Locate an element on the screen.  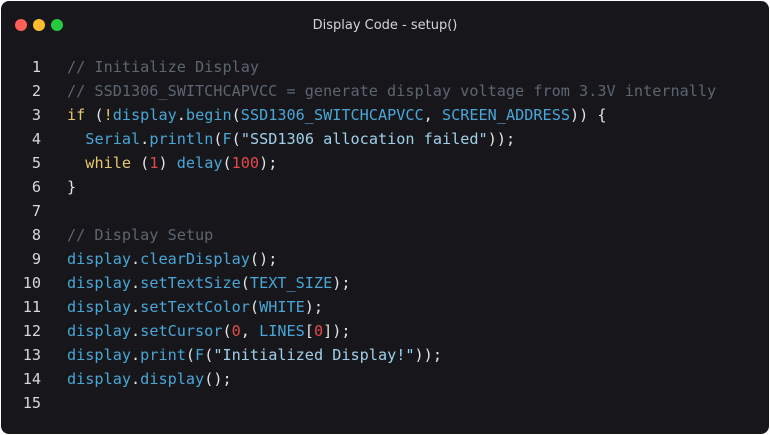
line-number: 13 is located at coordinates (31, 355).